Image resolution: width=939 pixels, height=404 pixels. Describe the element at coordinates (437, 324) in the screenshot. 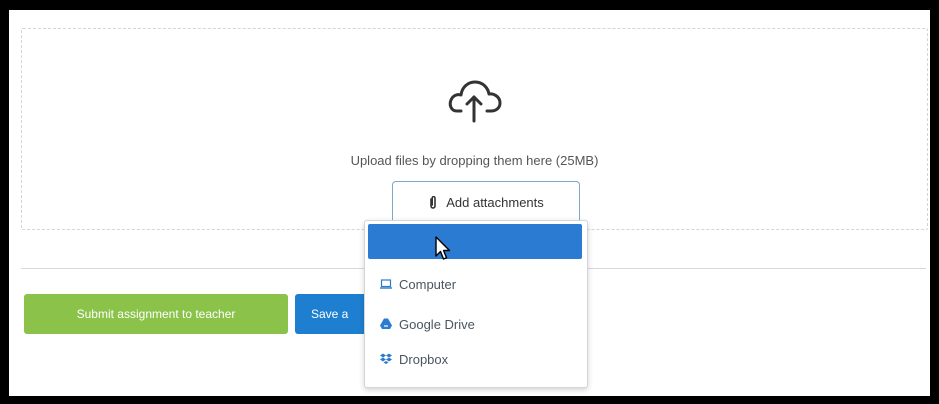

I see `menu-item-google-drive-label: Google Drive` at that location.